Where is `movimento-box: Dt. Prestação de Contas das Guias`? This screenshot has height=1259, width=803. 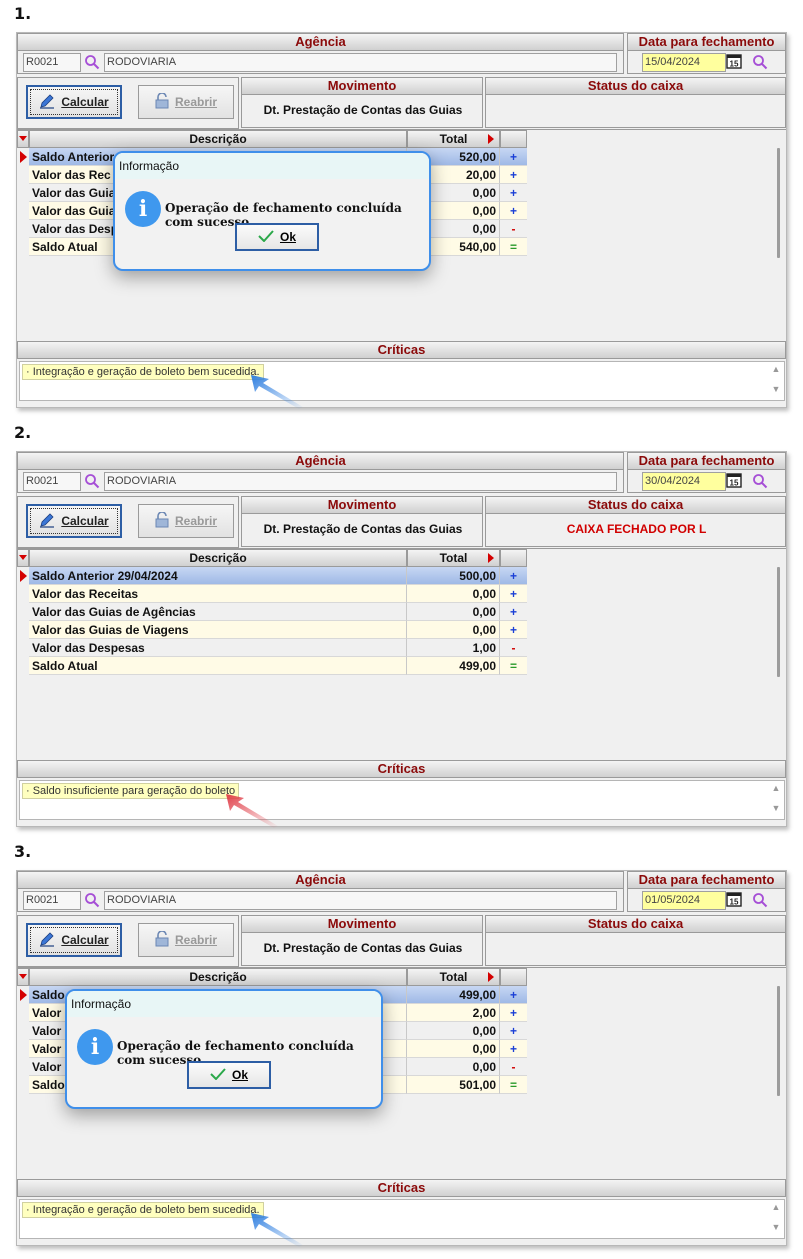 movimento-box: Dt. Prestação de Contas das Guias is located at coordinates (362, 949).